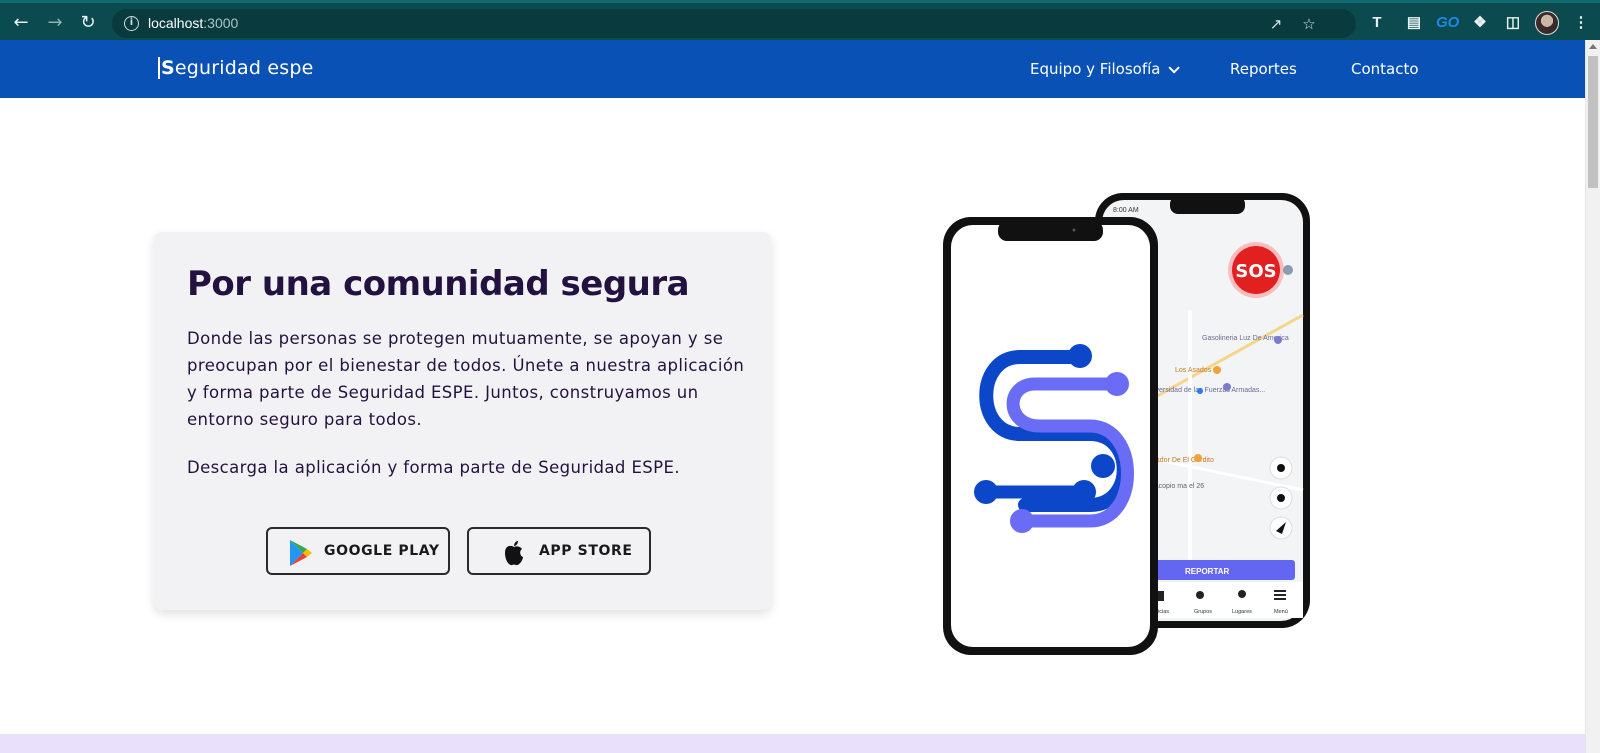  I want to click on app-store-label: APP STORE, so click(586, 551).